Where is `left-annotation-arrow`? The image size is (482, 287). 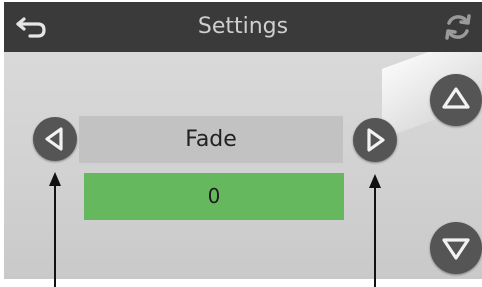
left-annotation-arrow is located at coordinates (55, 229).